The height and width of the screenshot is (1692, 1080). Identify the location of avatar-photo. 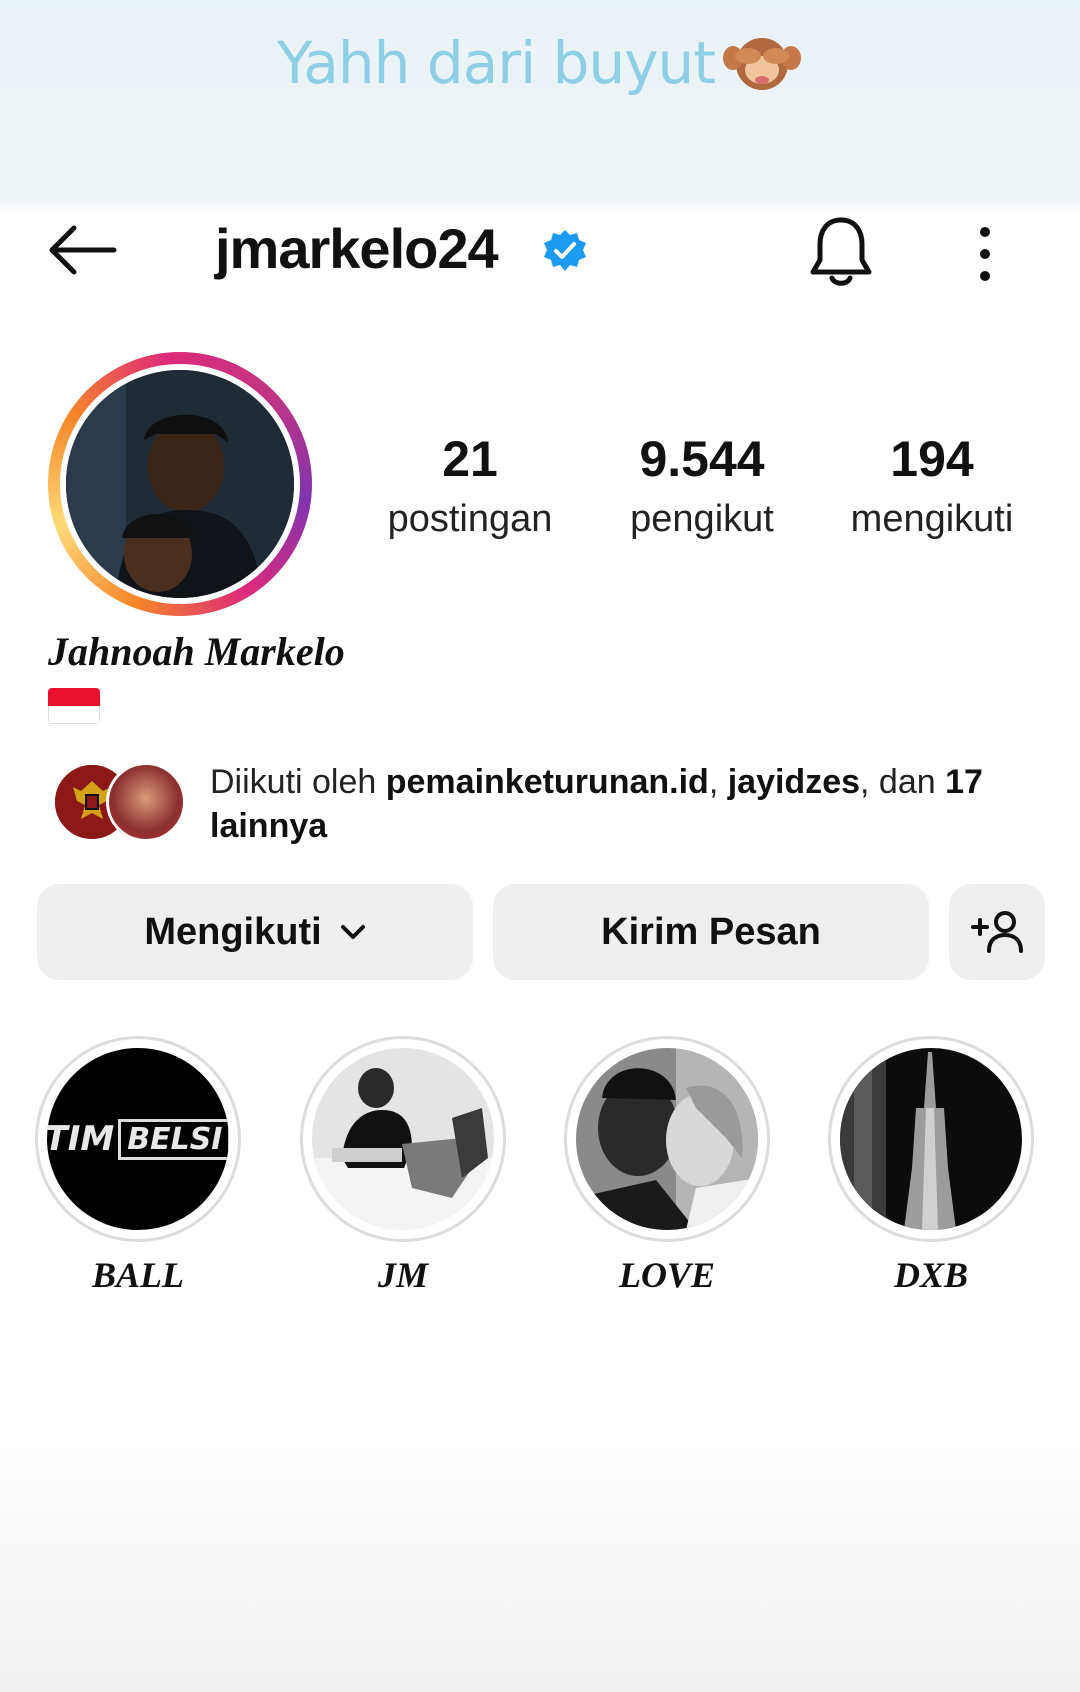
(180, 484).